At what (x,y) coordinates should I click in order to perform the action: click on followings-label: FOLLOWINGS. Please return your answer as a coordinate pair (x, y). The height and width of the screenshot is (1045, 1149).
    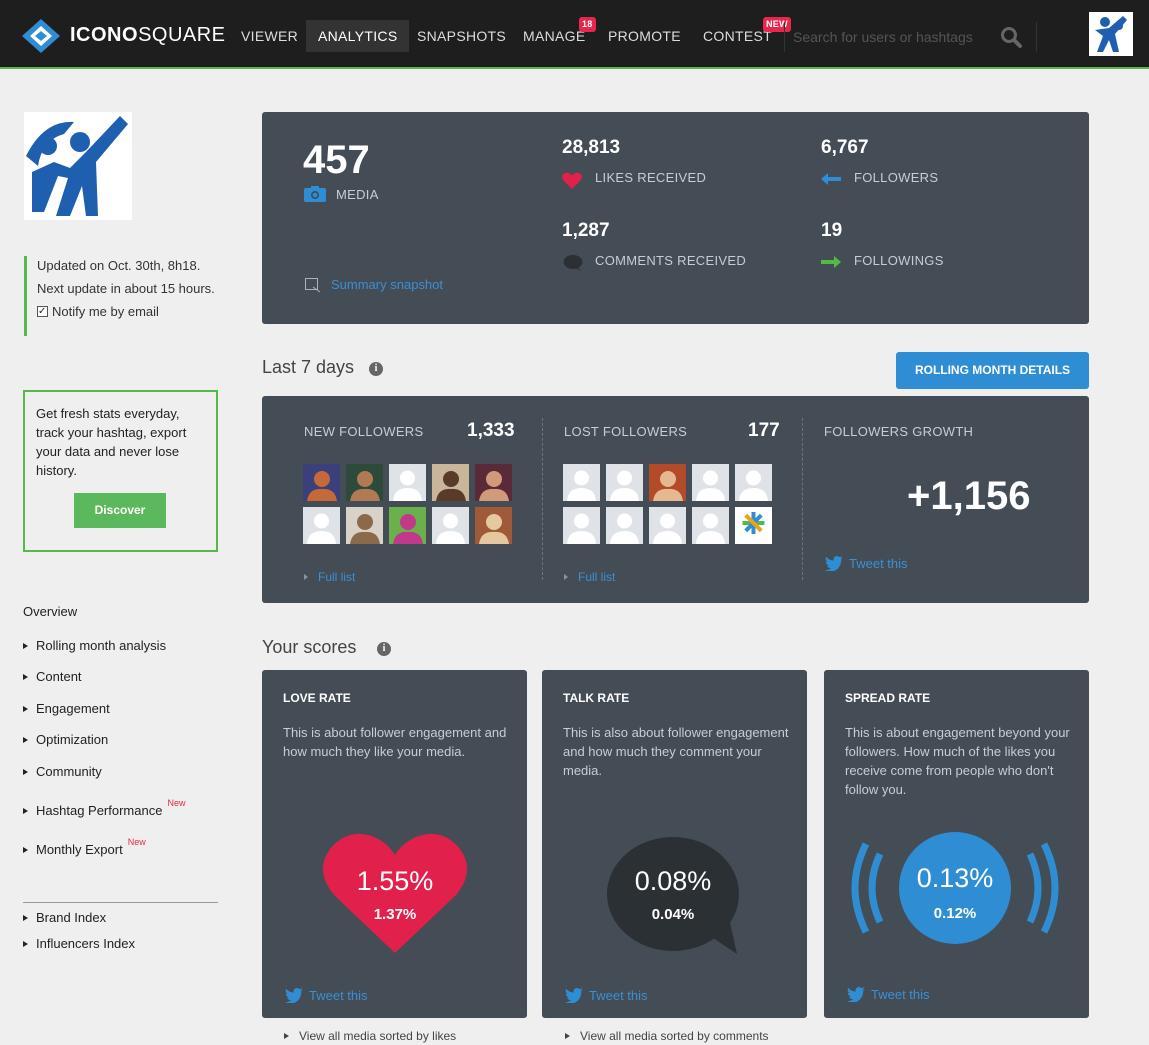
    Looking at the image, I should click on (899, 260).